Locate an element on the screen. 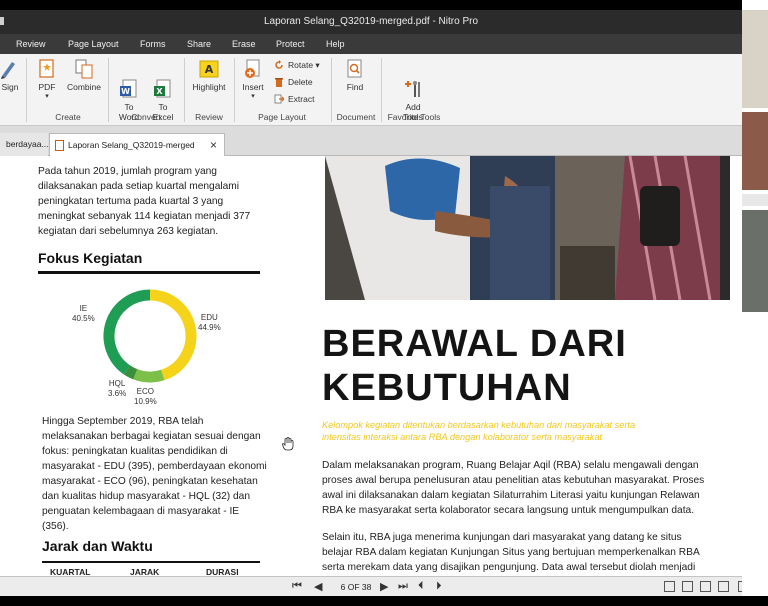 This screenshot has height=606, width=768. menu-review: Review is located at coordinates (31, 44).